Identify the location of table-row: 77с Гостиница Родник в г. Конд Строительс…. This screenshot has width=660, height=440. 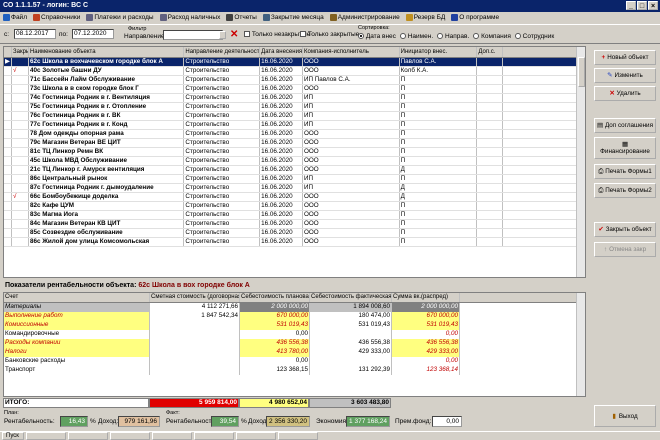
(294, 125).